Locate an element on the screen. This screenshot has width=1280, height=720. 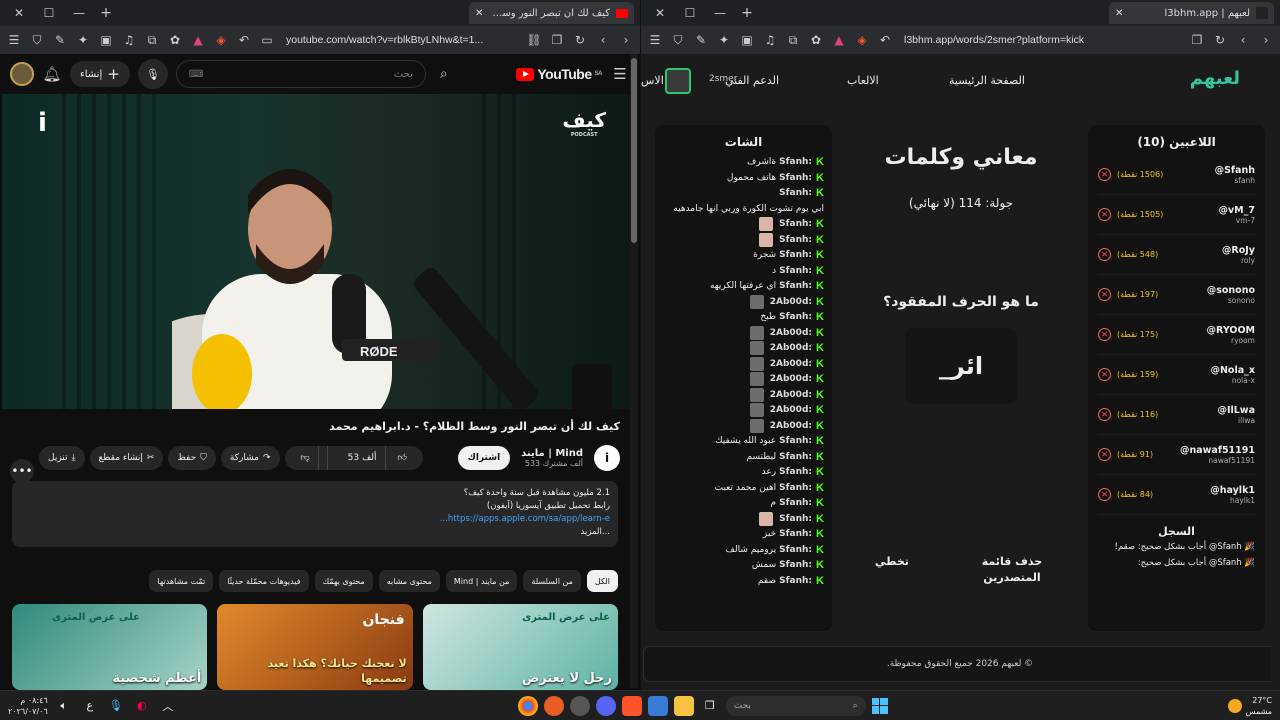
like-button: 53 ألف 👍︎ is located at coordinates (377, 458).